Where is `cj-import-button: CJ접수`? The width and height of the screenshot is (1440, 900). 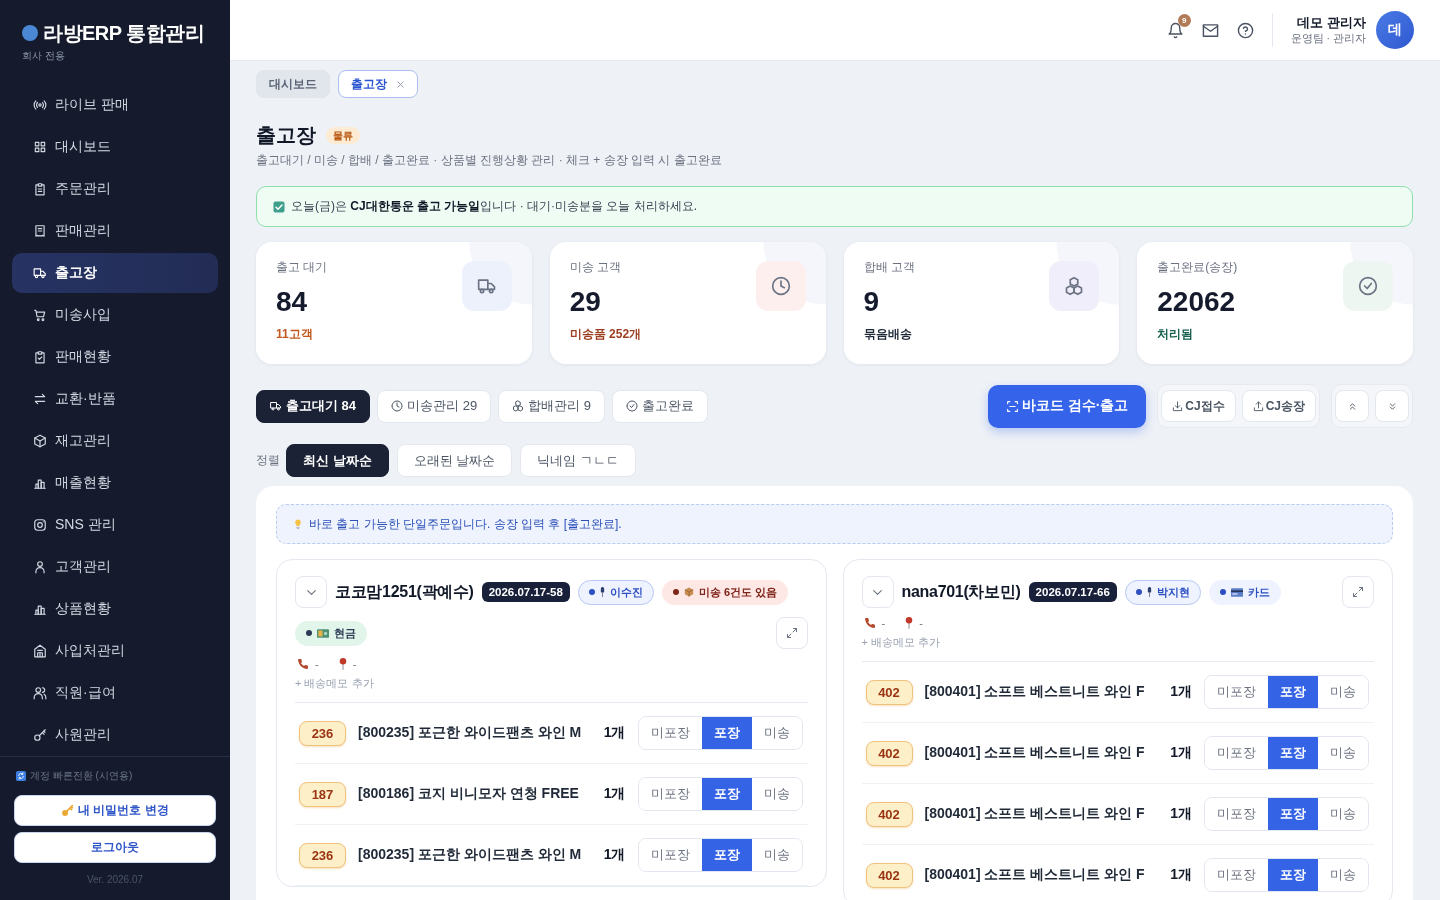
cj-import-button: CJ접수 is located at coordinates (1198, 406).